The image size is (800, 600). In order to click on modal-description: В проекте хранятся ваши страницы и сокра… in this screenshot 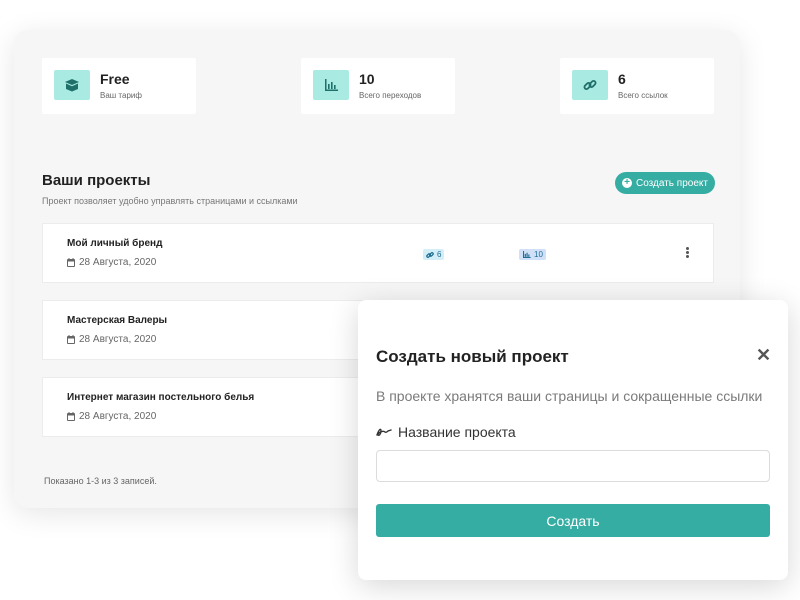, I will do `click(569, 396)`.